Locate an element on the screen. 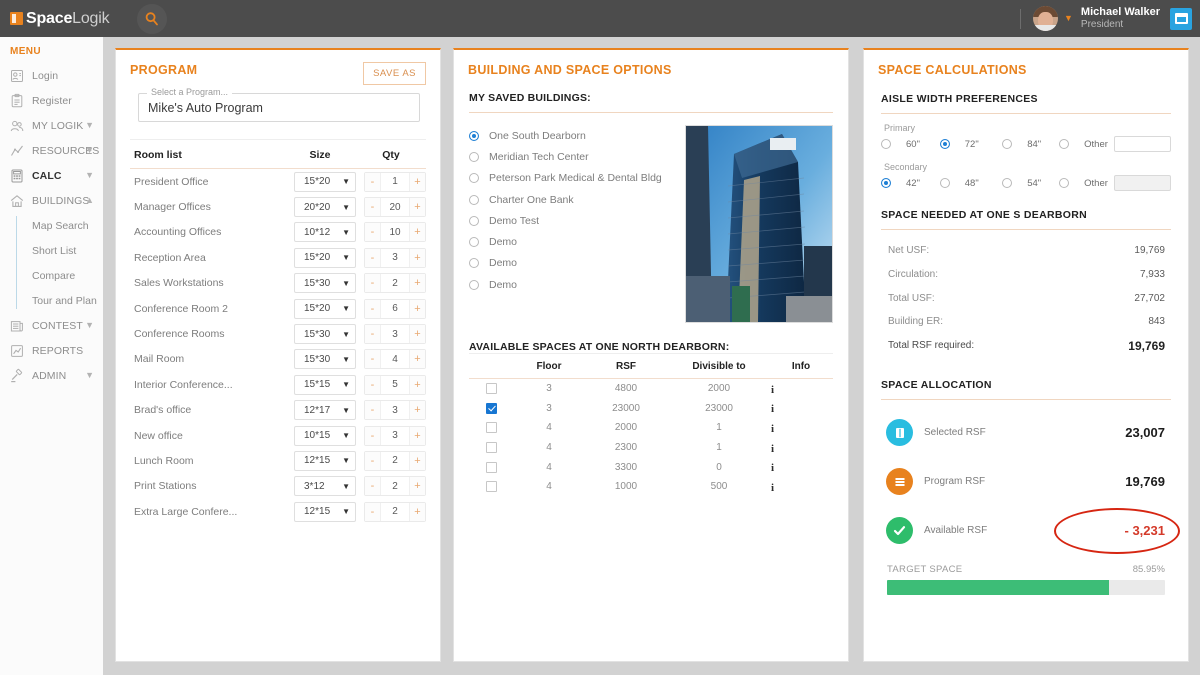 Image resolution: width=1200 pixels, height=675 pixels. radio-secondary-other: Other is located at coordinates (1083, 183).